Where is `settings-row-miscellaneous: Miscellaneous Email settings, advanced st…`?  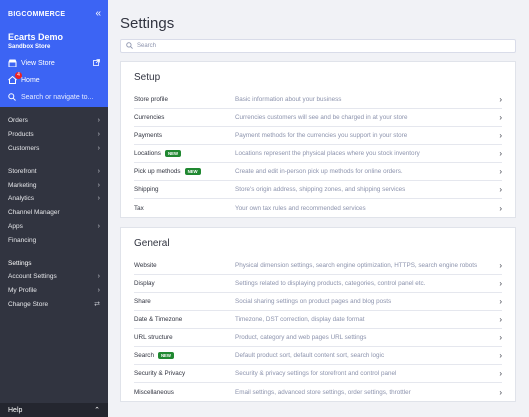 settings-row-miscellaneous: Miscellaneous Email settings, advanced st… is located at coordinates (318, 392).